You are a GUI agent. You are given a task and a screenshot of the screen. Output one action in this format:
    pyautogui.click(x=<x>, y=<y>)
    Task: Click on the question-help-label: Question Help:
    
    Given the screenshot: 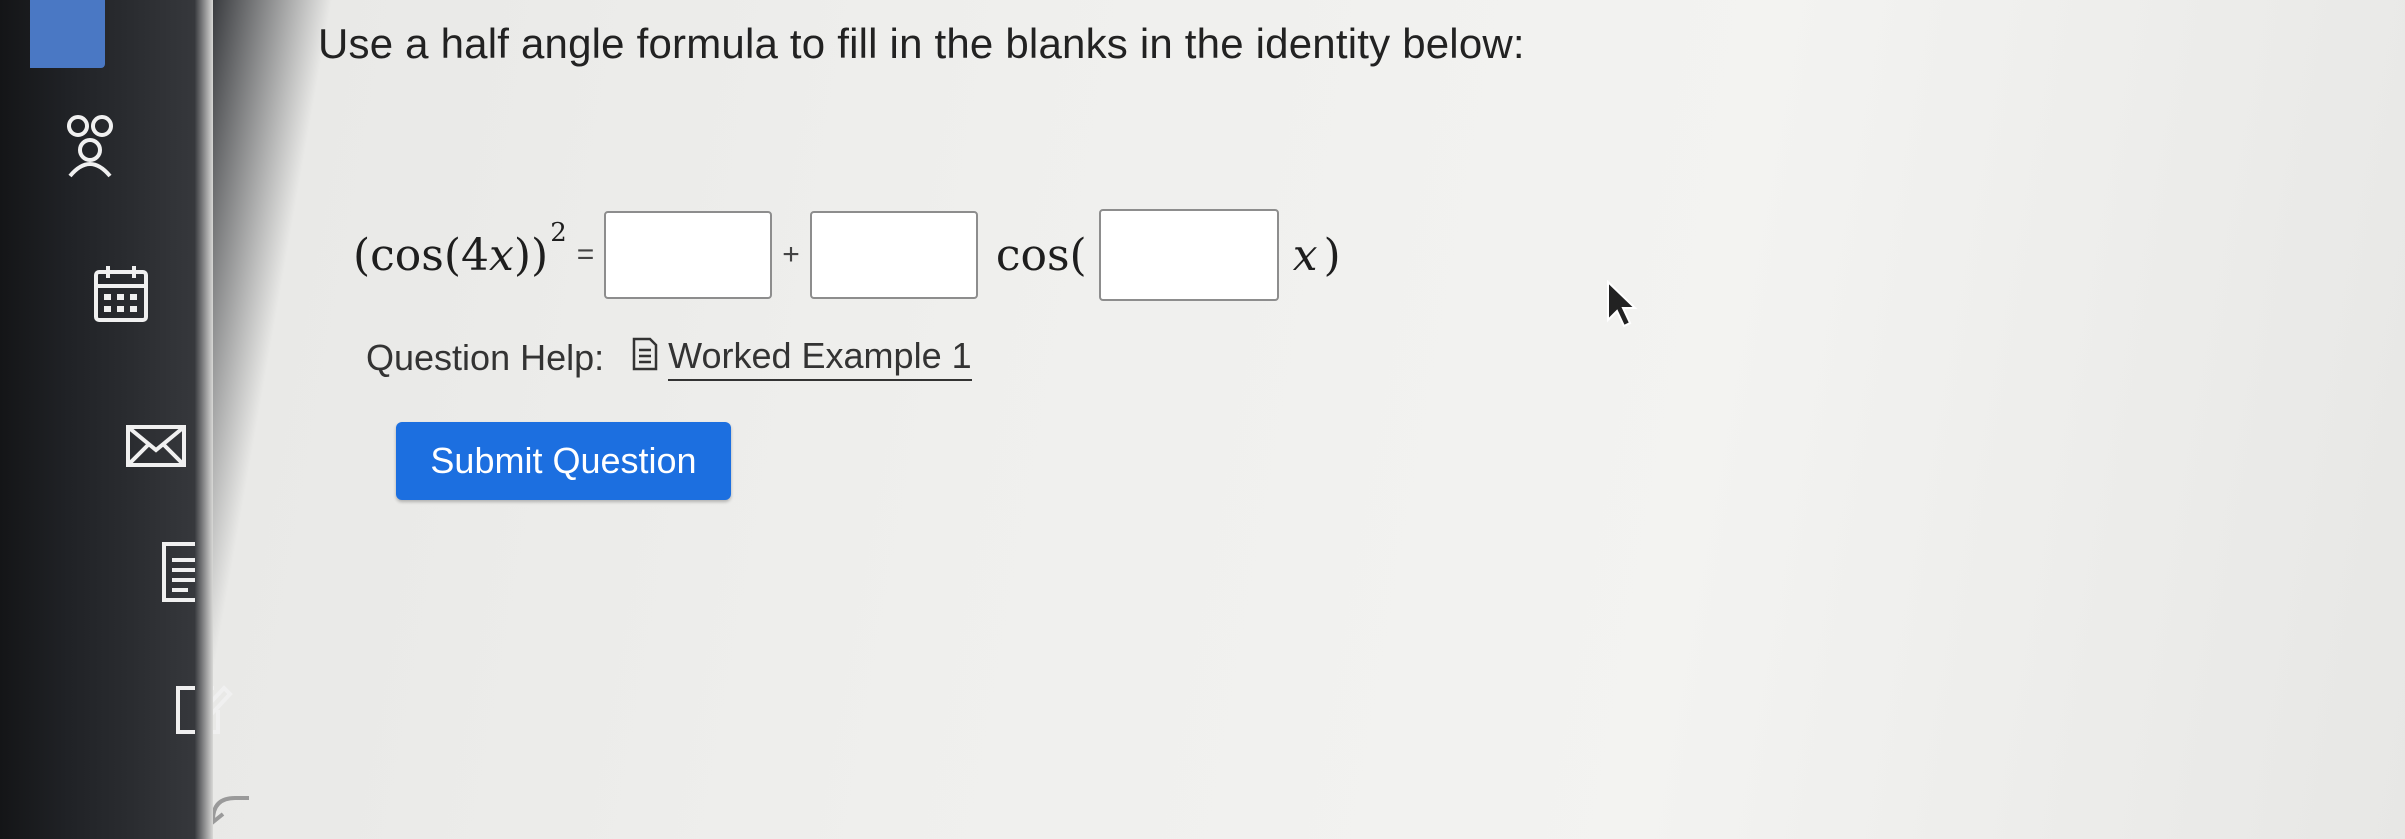 What is the action you would take?
    pyautogui.click(x=485, y=357)
    